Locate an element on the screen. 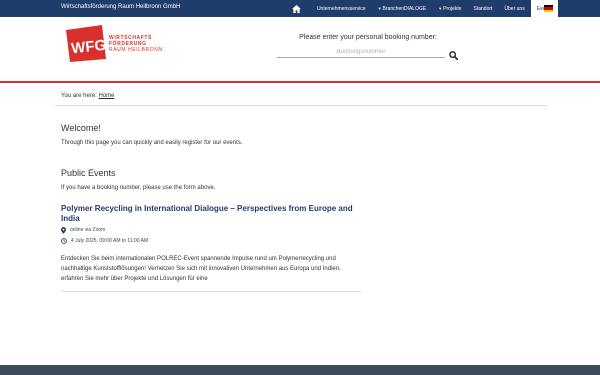 Image resolution: width=600 pixels, height=375 pixels. breadcrumb: You are here: Home is located at coordinates (88, 96).